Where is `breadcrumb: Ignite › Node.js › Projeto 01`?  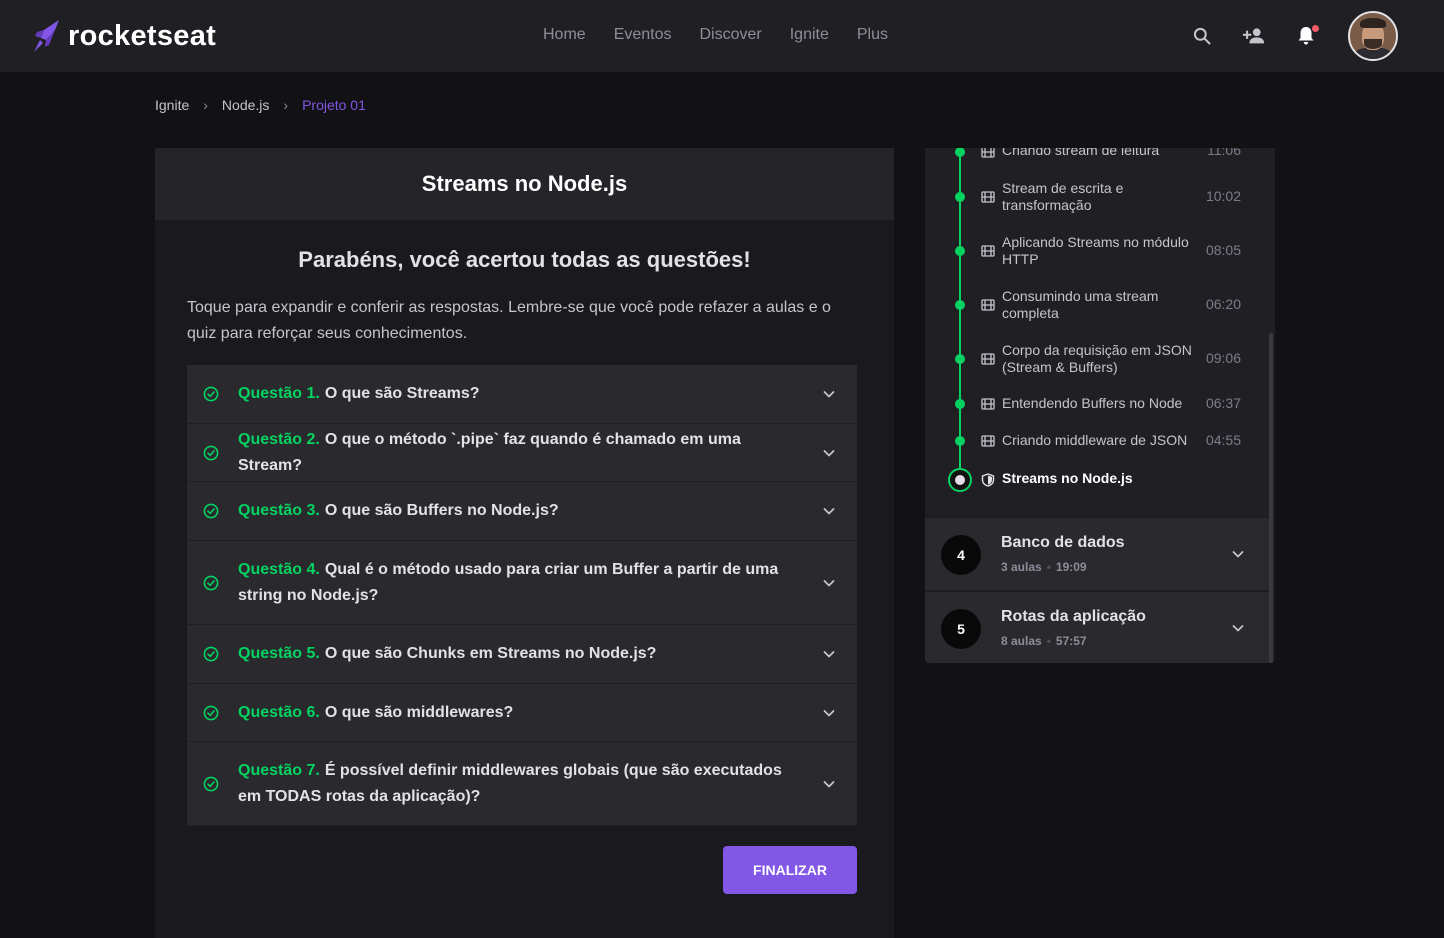
breadcrumb: Ignite › Node.js › Projeto 01 is located at coordinates (260, 105).